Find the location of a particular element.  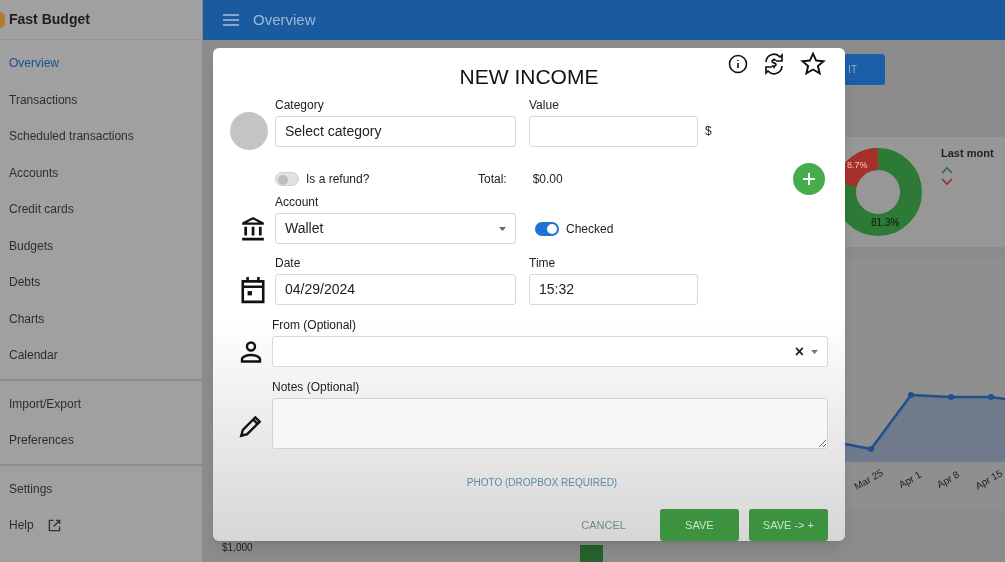

axis-label: Mar 25 is located at coordinates (868, 479).